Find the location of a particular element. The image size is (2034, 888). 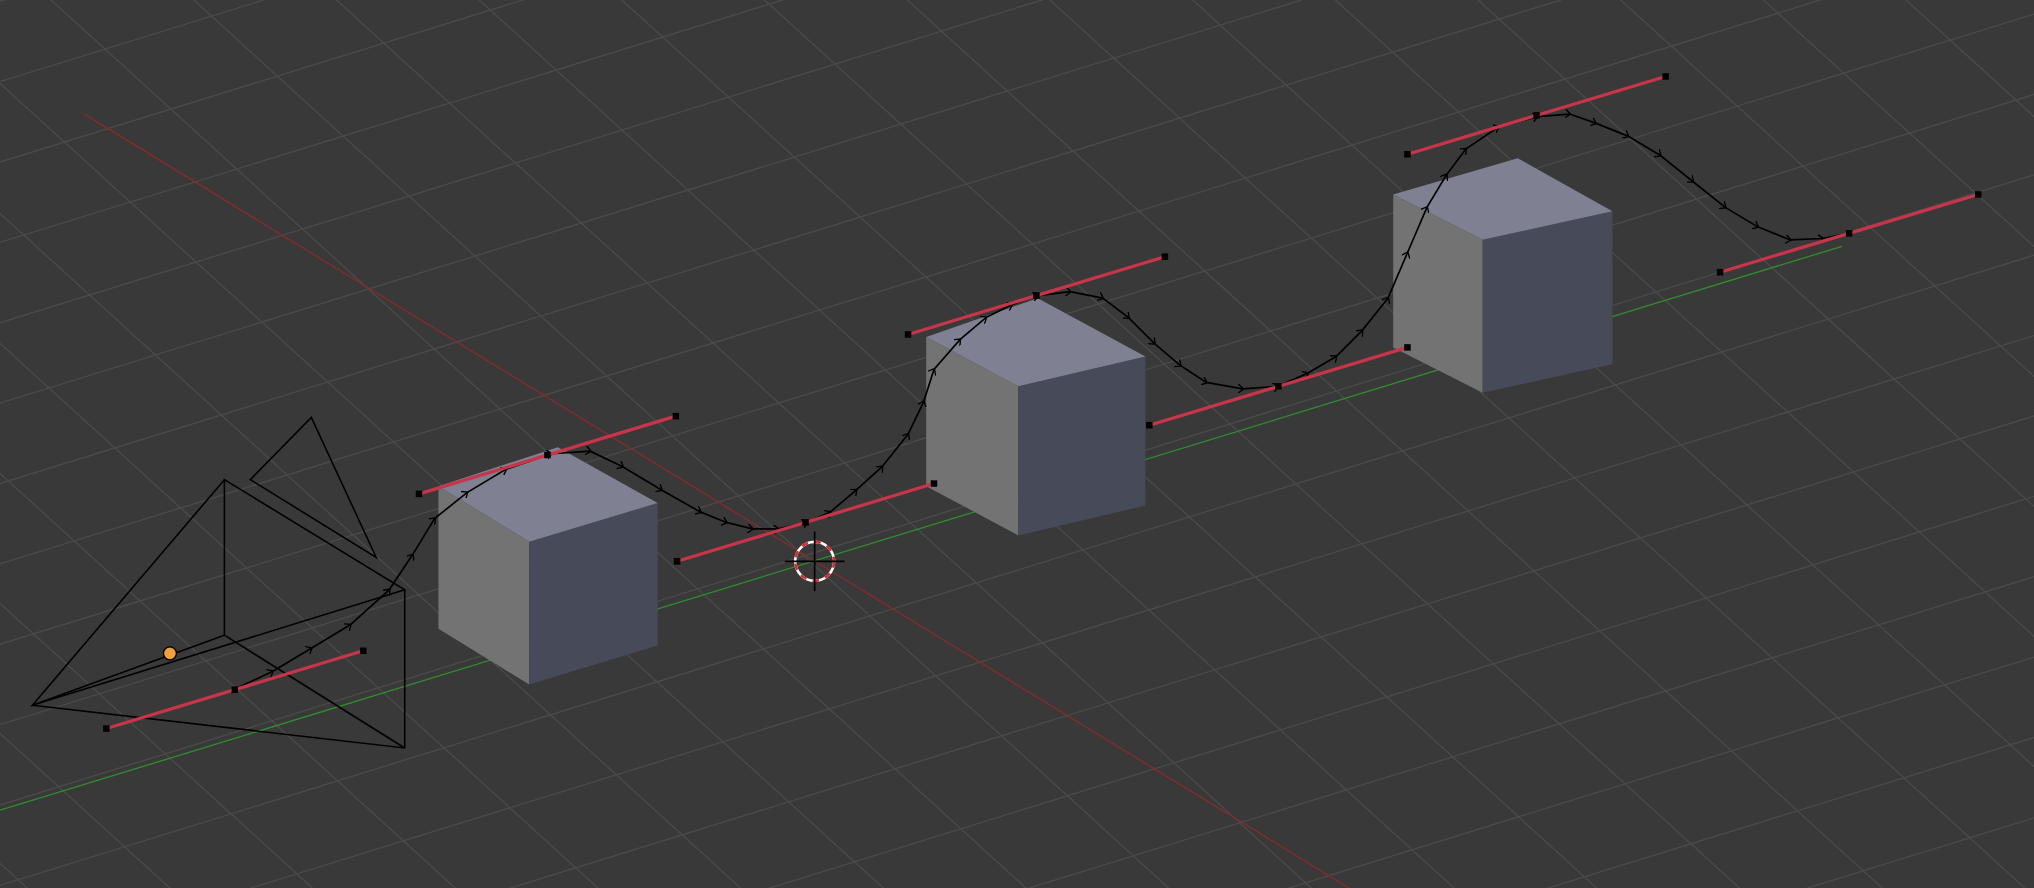

3d-cursor-icon is located at coordinates (814, 561).